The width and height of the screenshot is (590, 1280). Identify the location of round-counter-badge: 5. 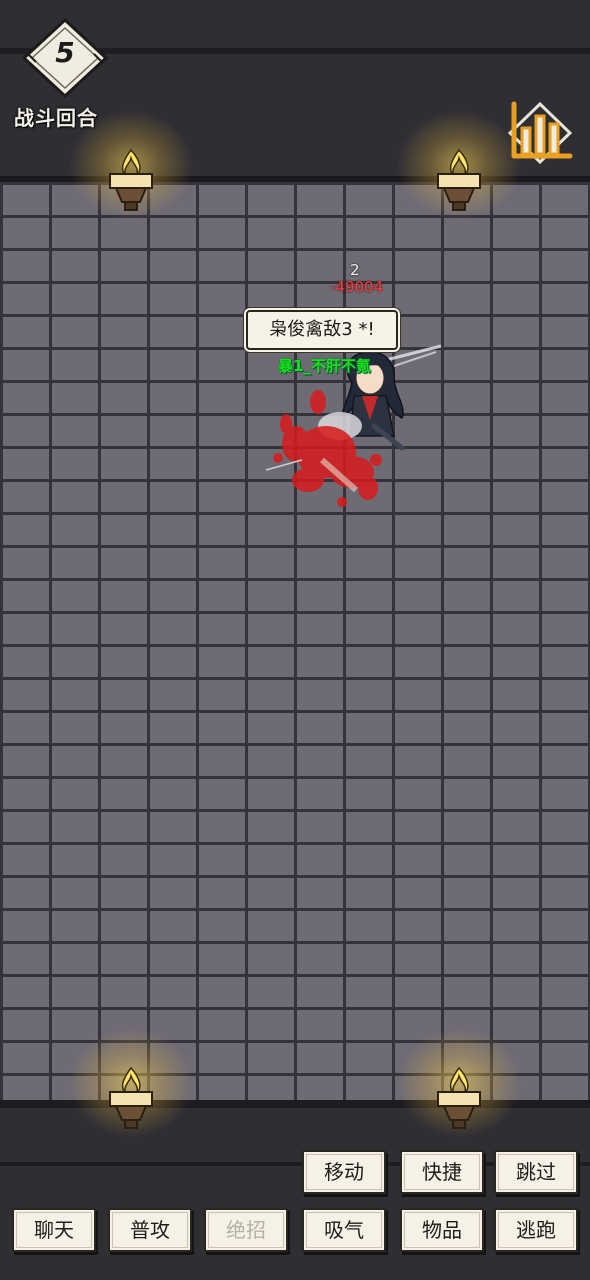
(65, 58).